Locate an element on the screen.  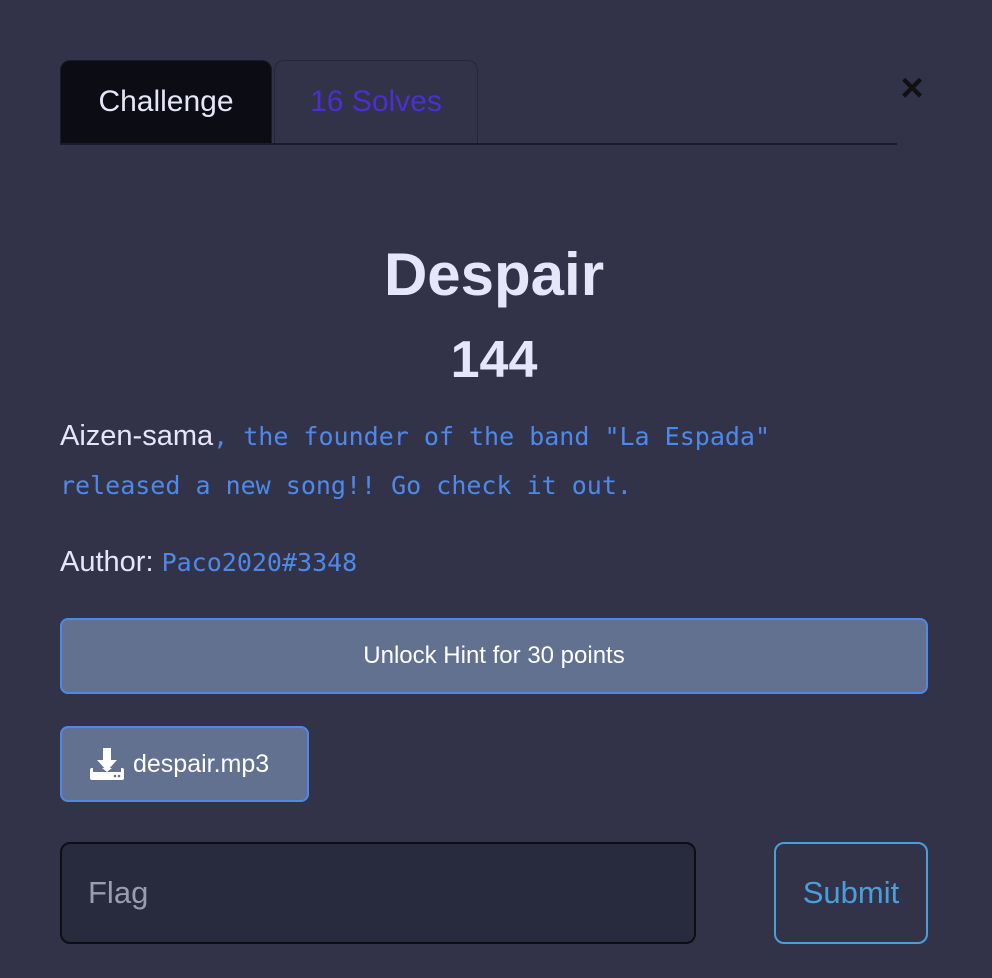
challenge-points: 144 is located at coordinates (494, 360).